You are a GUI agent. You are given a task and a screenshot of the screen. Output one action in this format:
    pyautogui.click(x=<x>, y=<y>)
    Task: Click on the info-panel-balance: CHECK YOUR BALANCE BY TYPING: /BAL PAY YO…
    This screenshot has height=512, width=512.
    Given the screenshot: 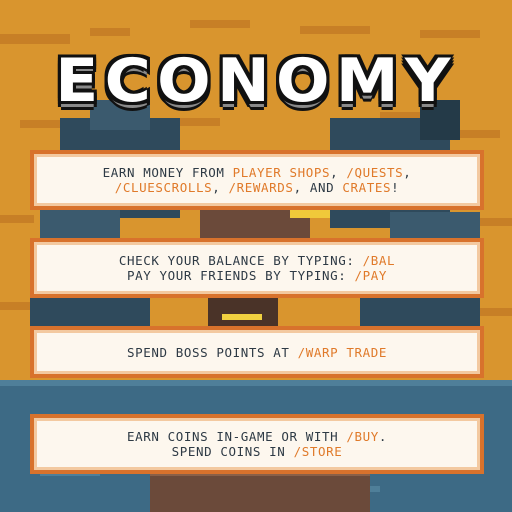 What is the action you would take?
    pyautogui.click(x=257, y=268)
    